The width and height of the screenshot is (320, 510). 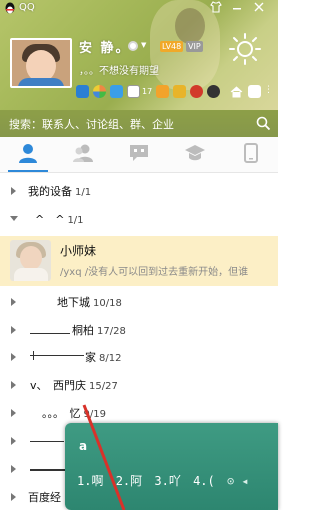 I want to click on shirt-icon, so click(x=216, y=7).